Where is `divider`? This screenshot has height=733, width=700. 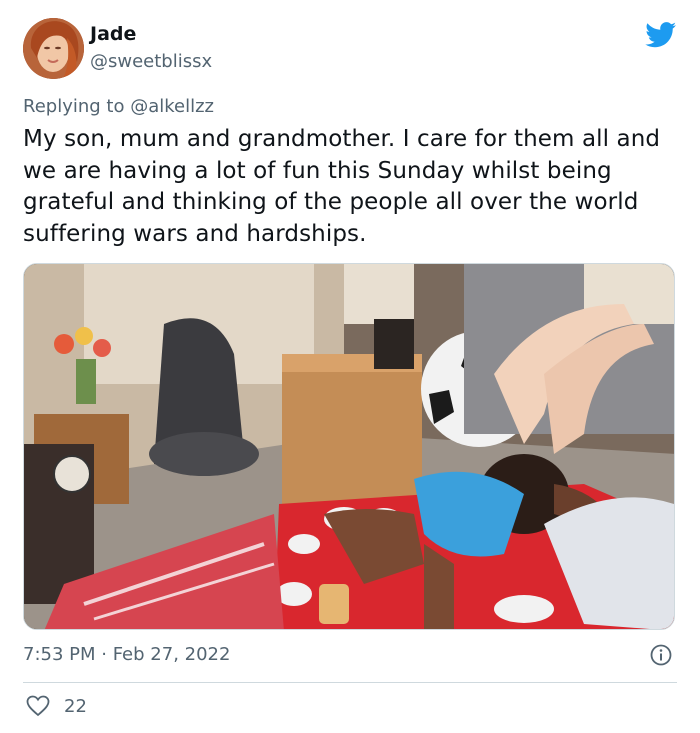 divider is located at coordinates (350, 682).